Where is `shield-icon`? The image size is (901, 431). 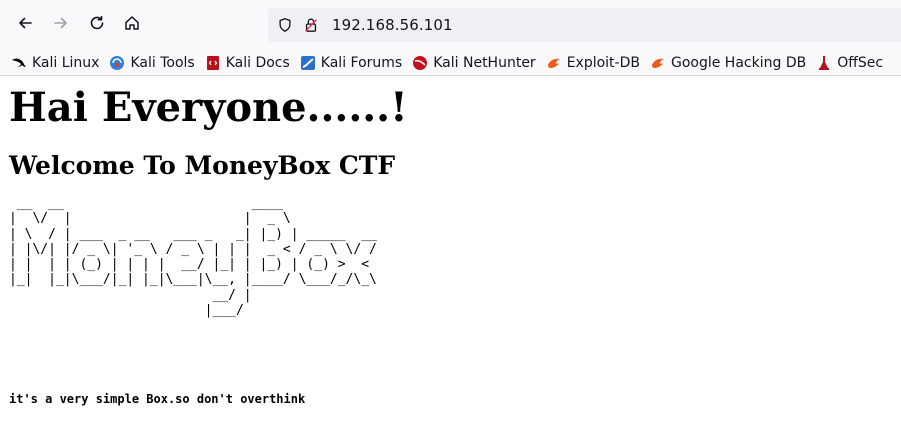
shield-icon is located at coordinates (285, 25).